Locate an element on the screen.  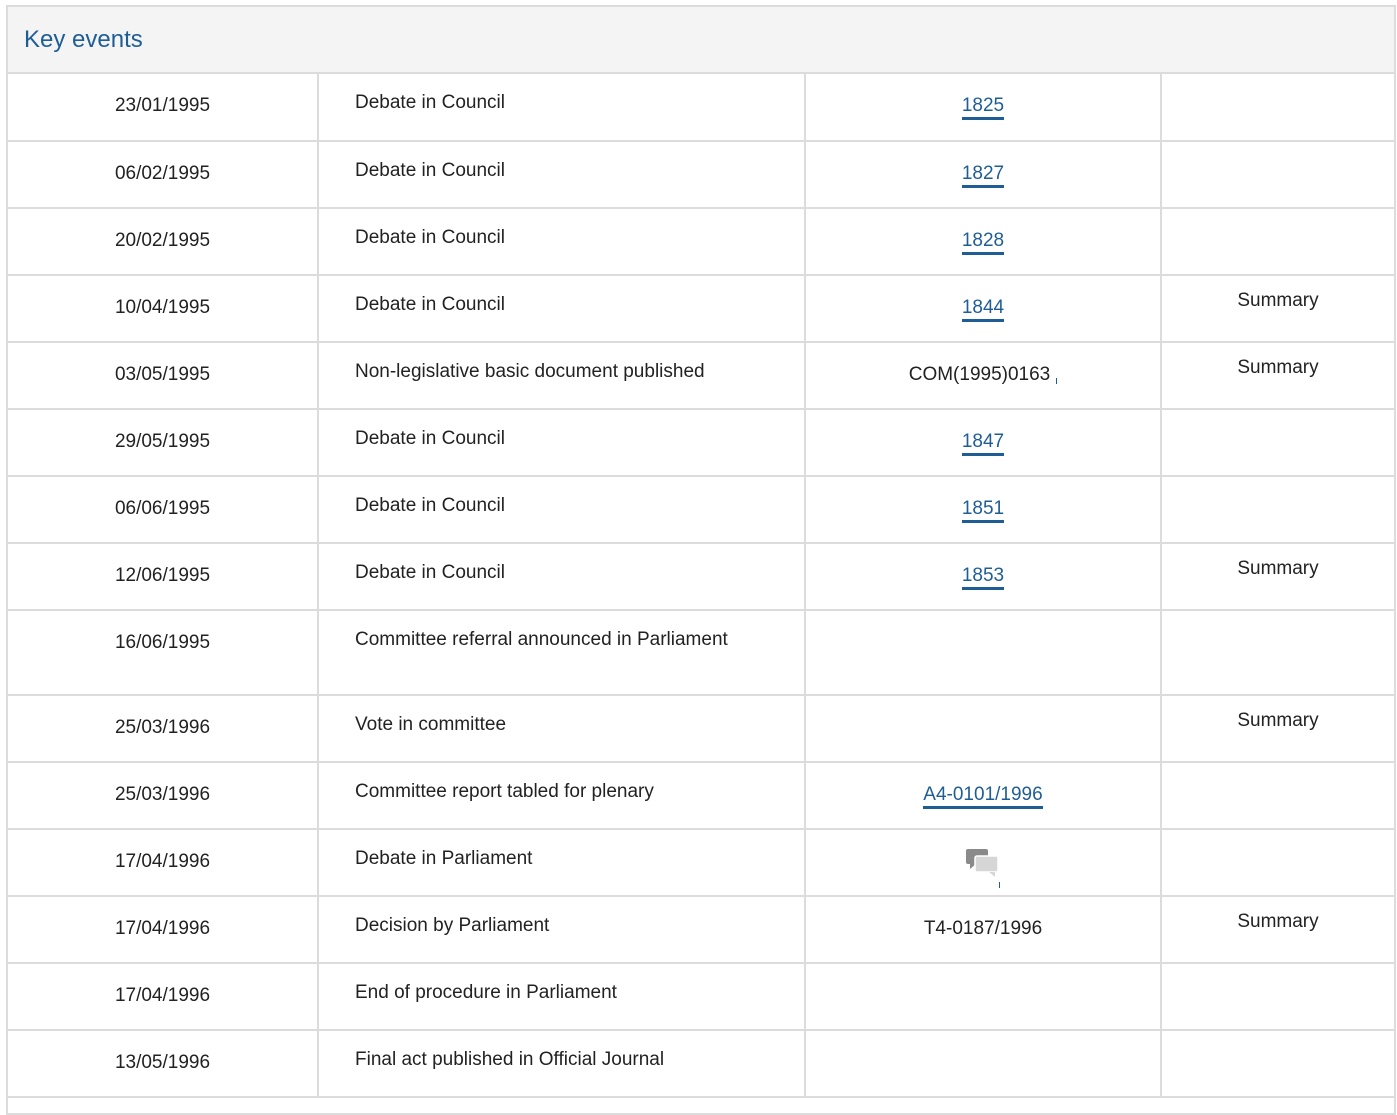
event-reference-cell: 1853 is located at coordinates (983, 577).